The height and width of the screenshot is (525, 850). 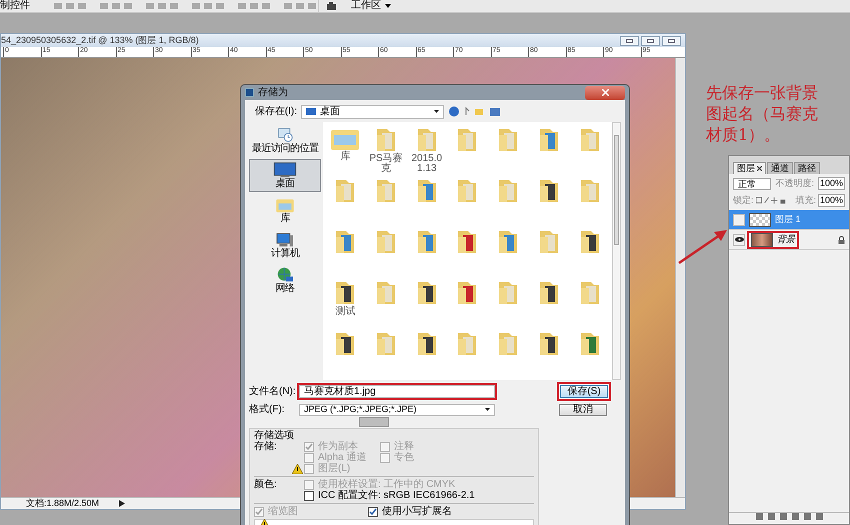 I want to click on location-label: 保存在(I):, so click(x=275, y=112).